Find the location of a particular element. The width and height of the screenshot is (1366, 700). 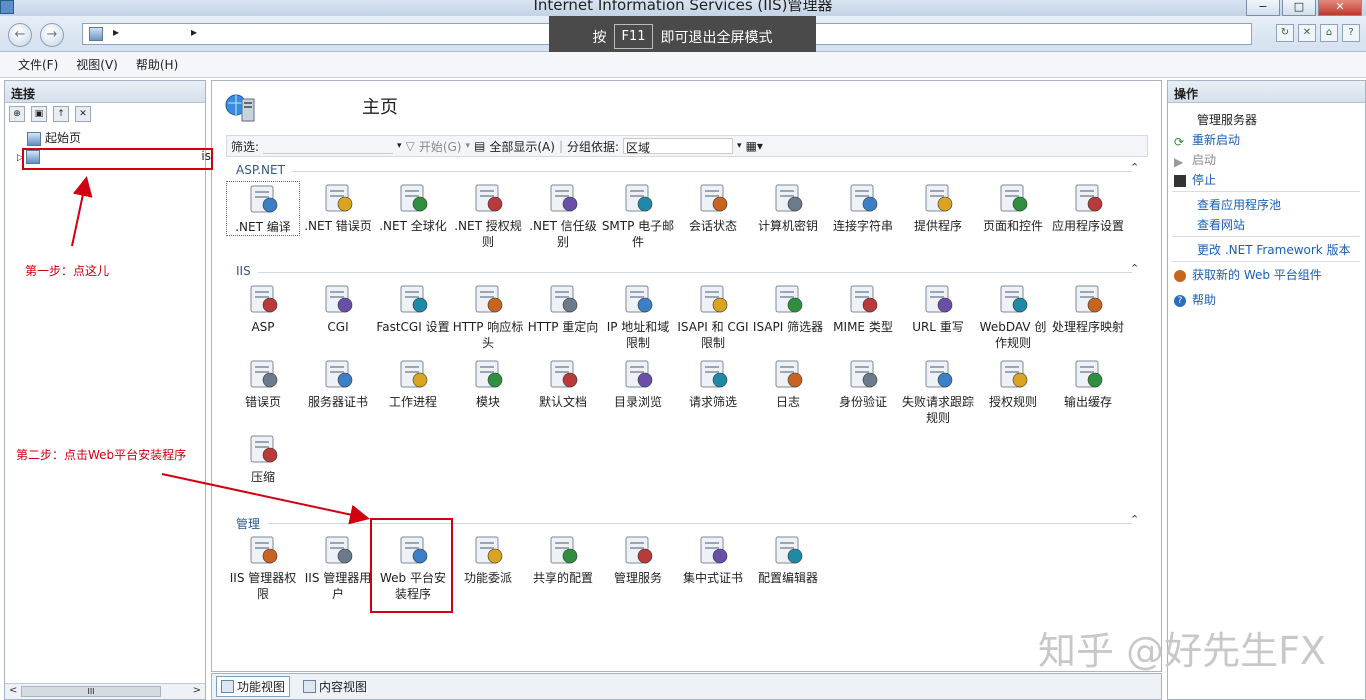

group-dropdown-icon: ▾ is located at coordinates (739, 146).